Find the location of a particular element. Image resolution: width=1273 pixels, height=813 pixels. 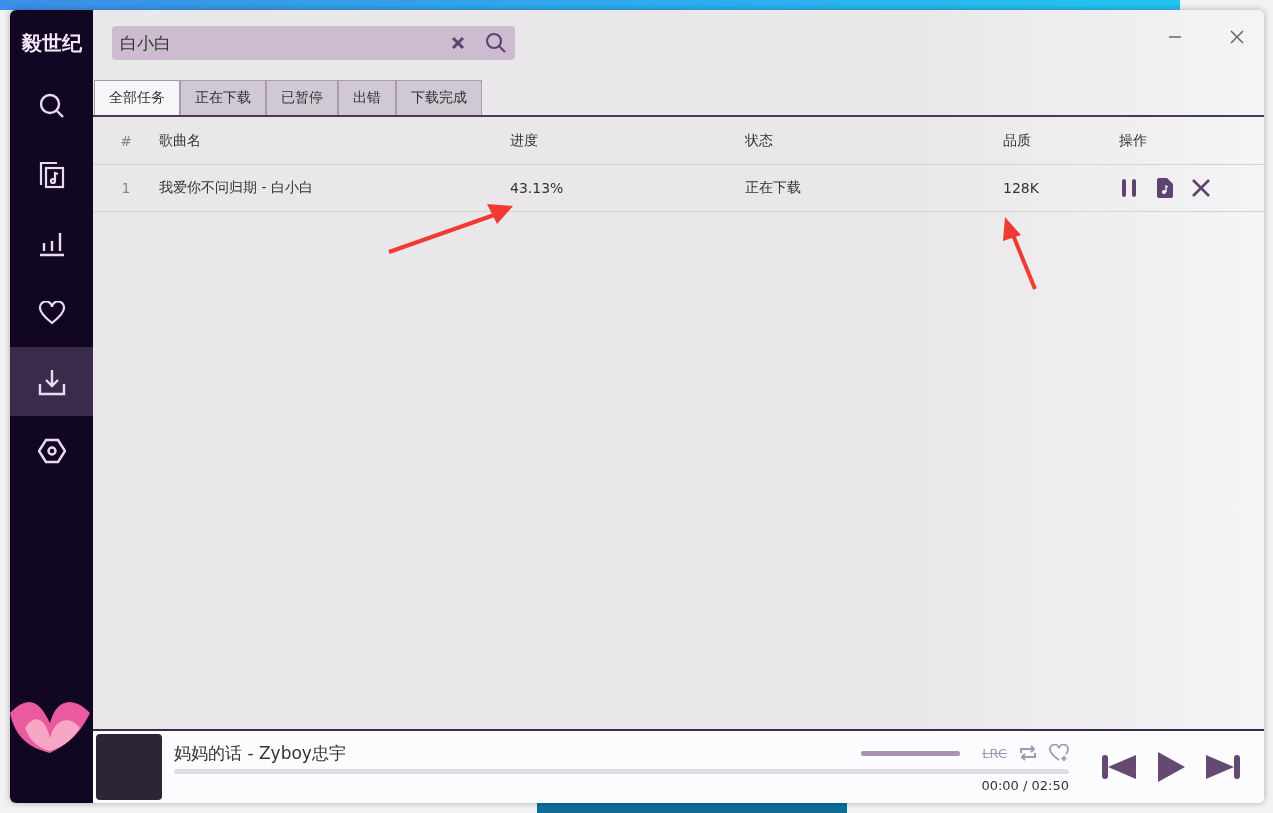

album-cover-placeholder is located at coordinates (129, 767).